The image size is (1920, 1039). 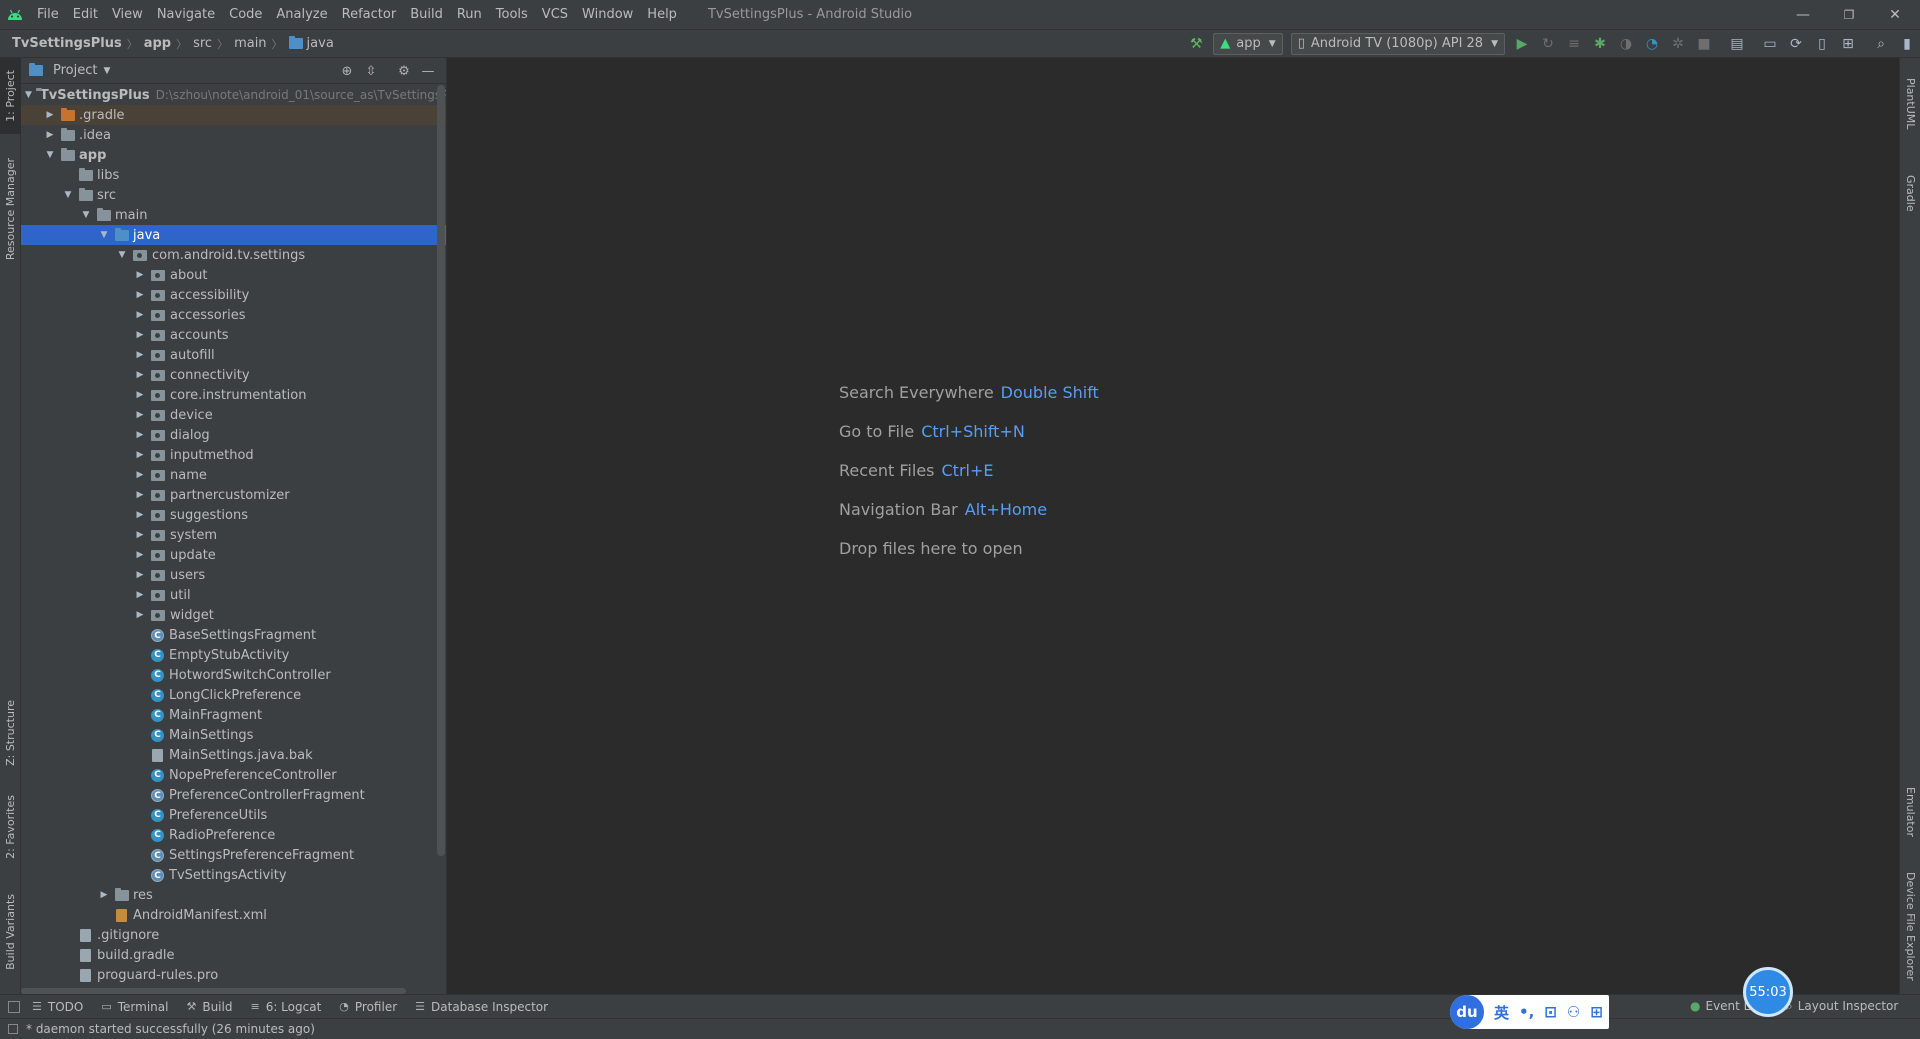 I want to click on tree-row: ▶CMainSettings, so click(x=233, y=735).